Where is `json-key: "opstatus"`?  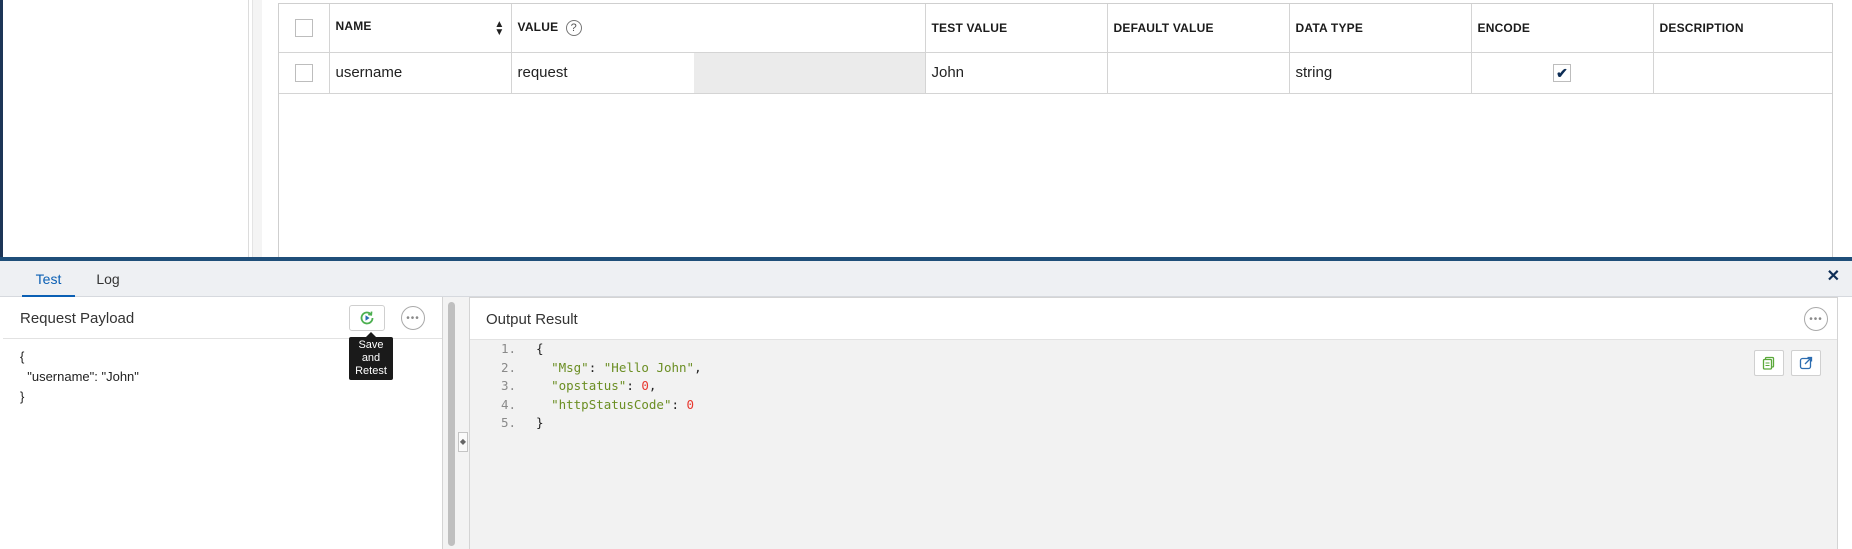 json-key: "opstatus" is located at coordinates (589, 386).